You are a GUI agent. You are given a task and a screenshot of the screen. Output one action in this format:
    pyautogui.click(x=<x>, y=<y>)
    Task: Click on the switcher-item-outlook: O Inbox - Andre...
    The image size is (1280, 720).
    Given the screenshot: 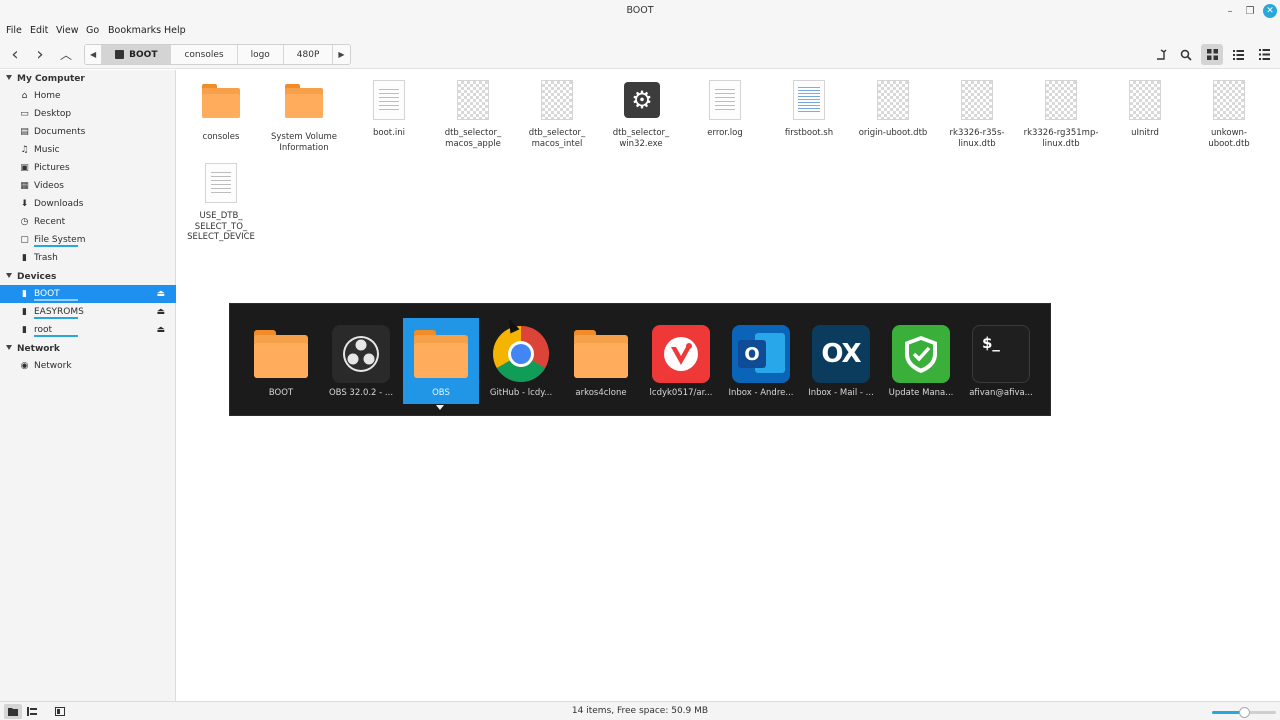 What is the action you would take?
    pyautogui.click(x=761, y=361)
    